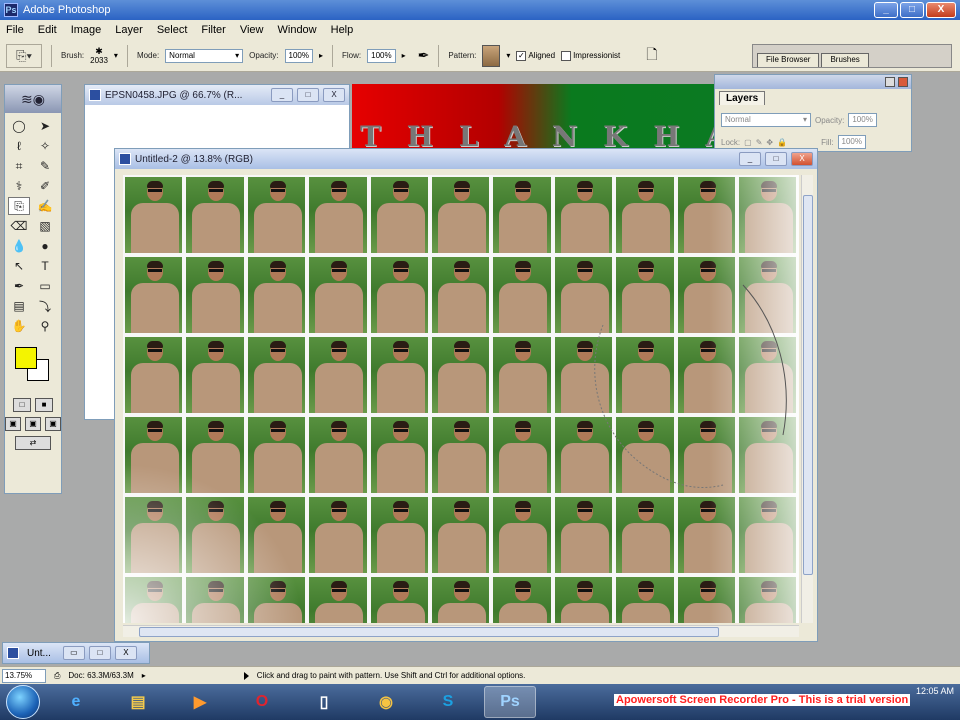  Describe the element at coordinates (912, 10) in the screenshot. I see `restore-button: □` at that location.